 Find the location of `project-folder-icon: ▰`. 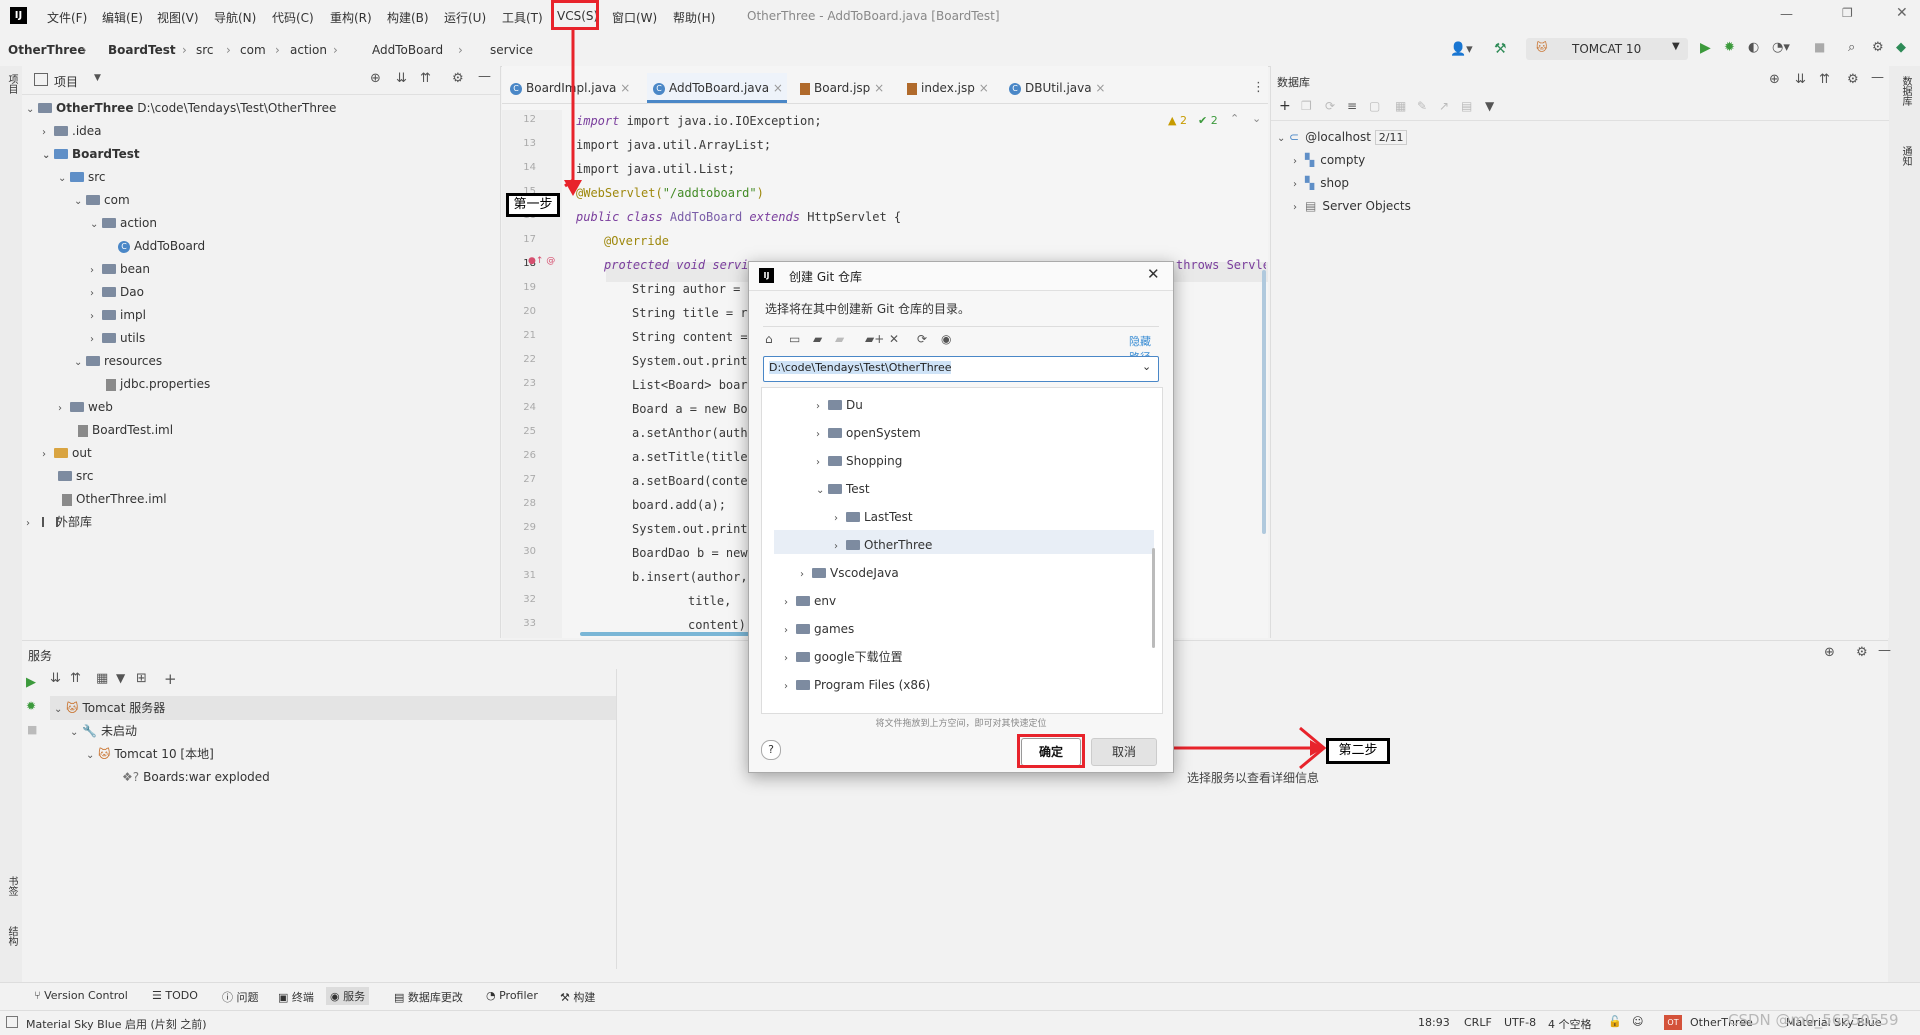

project-folder-icon: ▰ is located at coordinates (817, 339).